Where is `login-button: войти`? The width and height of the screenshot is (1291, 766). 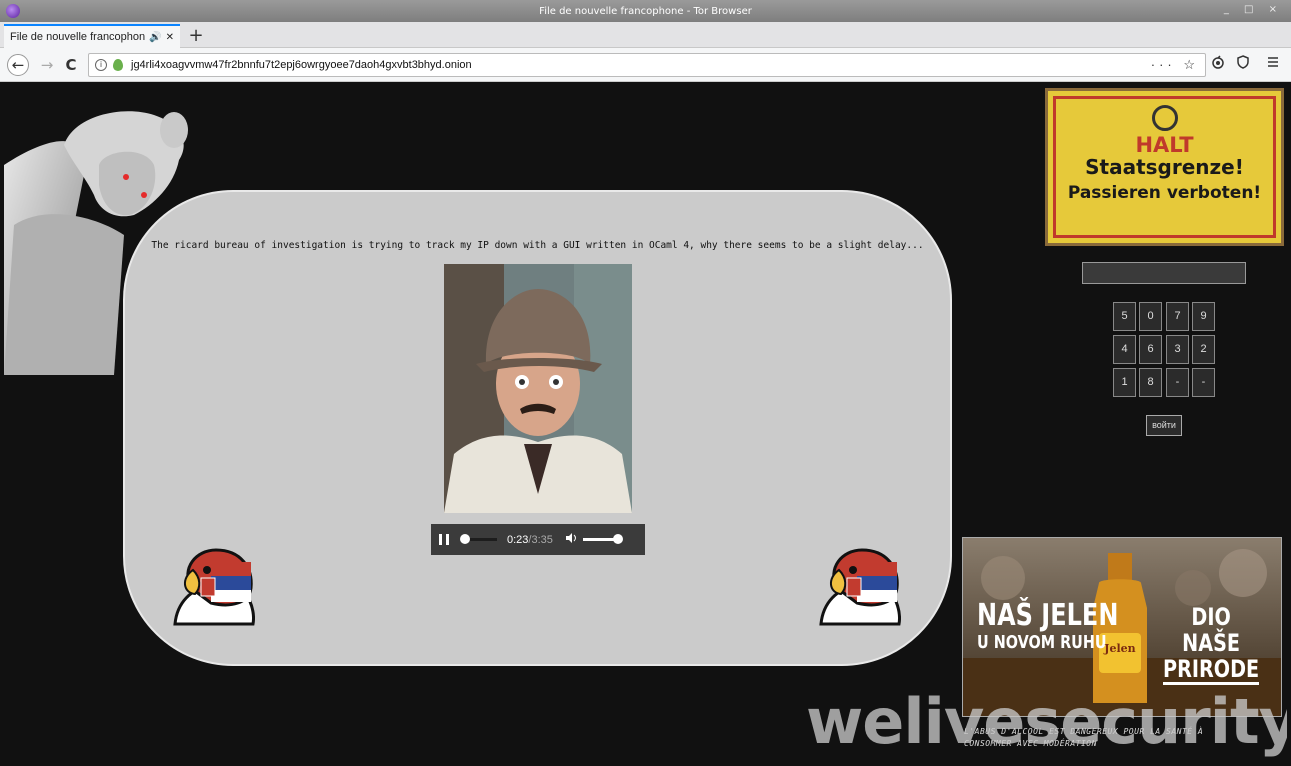
login-button: войти is located at coordinates (1164, 425).